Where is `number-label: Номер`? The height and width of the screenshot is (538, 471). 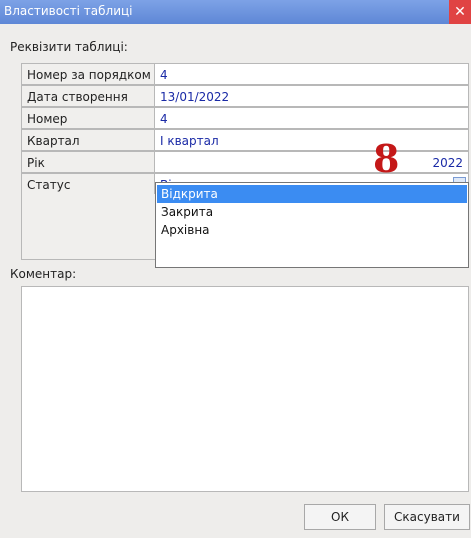
number-label: Номер is located at coordinates (88, 118).